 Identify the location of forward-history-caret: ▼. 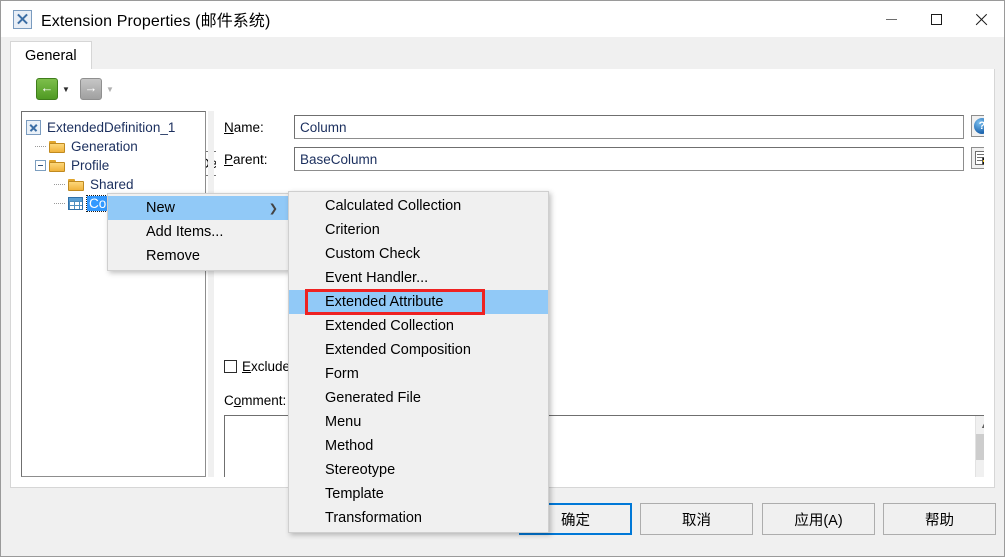
(110, 89).